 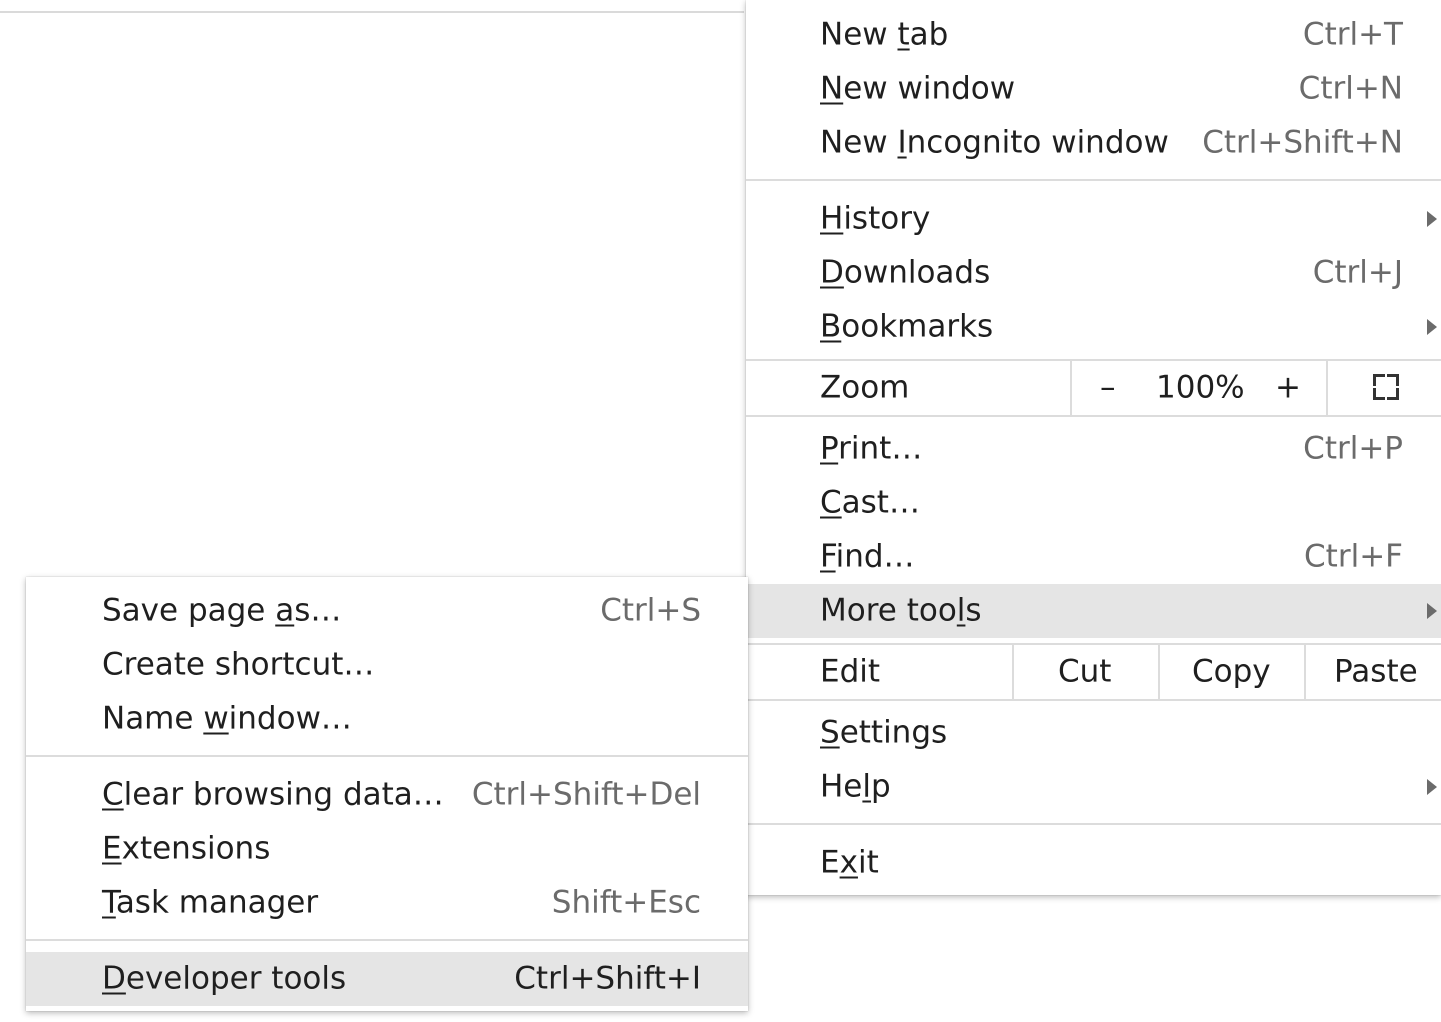 What do you see at coordinates (1093, 557) in the screenshot?
I see `menu-item-find: Find… Ctrl+F` at bounding box center [1093, 557].